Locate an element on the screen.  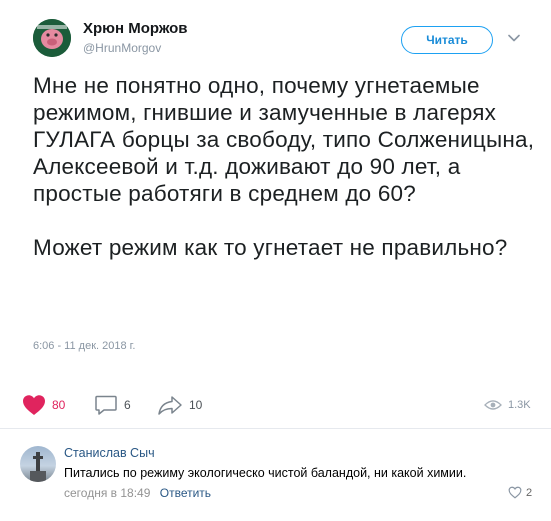
commenter-avatar is located at coordinates (38, 464).